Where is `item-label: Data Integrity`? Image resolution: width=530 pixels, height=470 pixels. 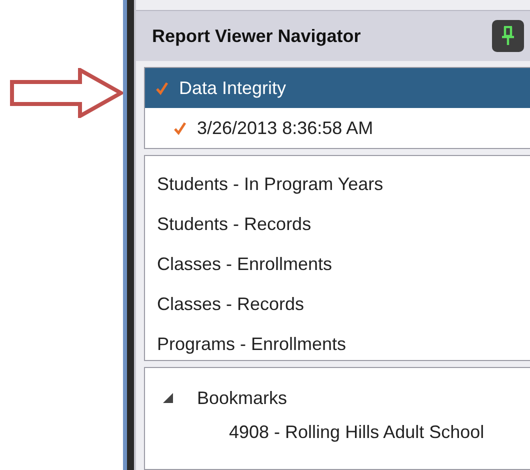
item-label: Data Integrity is located at coordinates (232, 88).